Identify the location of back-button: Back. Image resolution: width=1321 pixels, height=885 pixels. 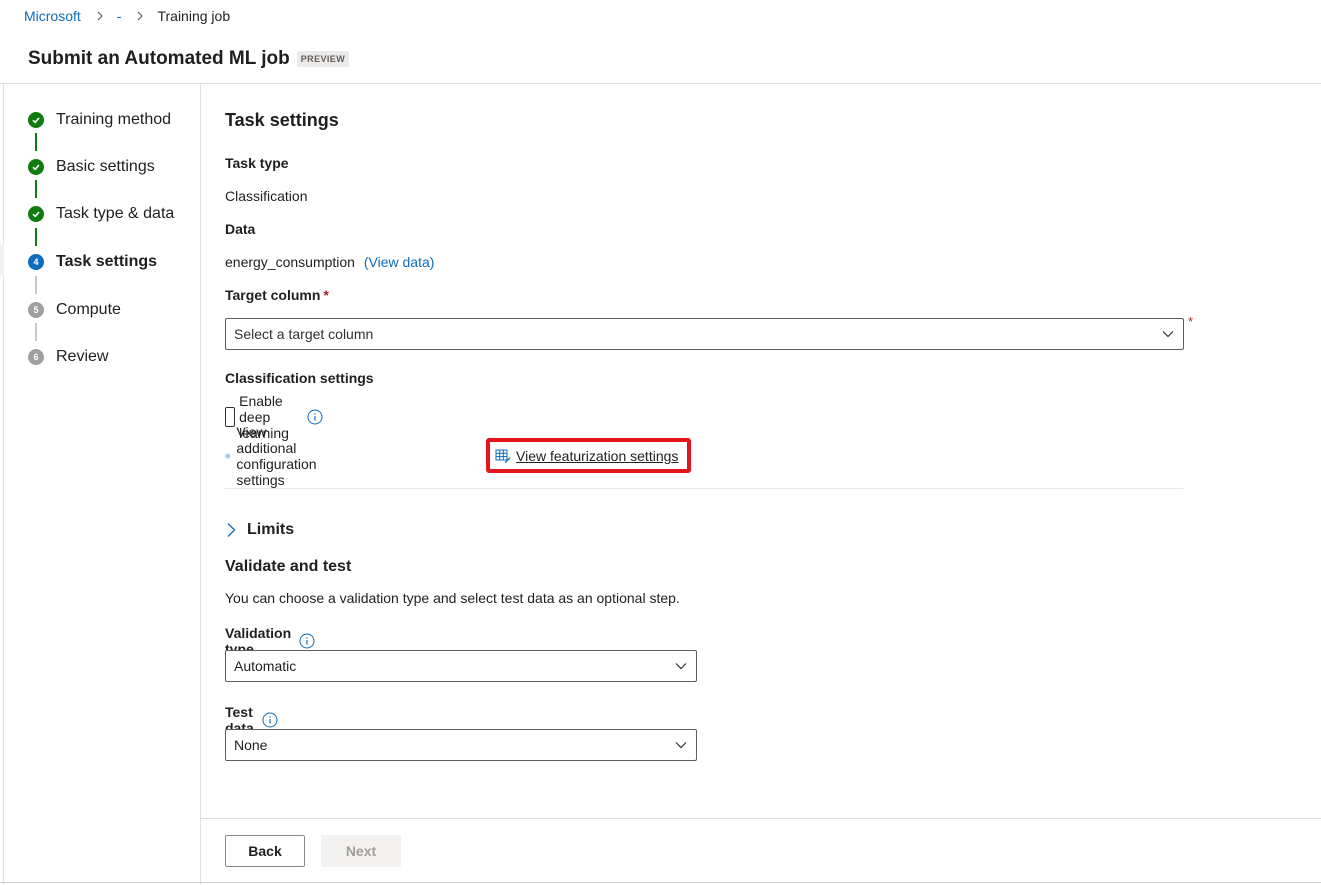
(265, 851).